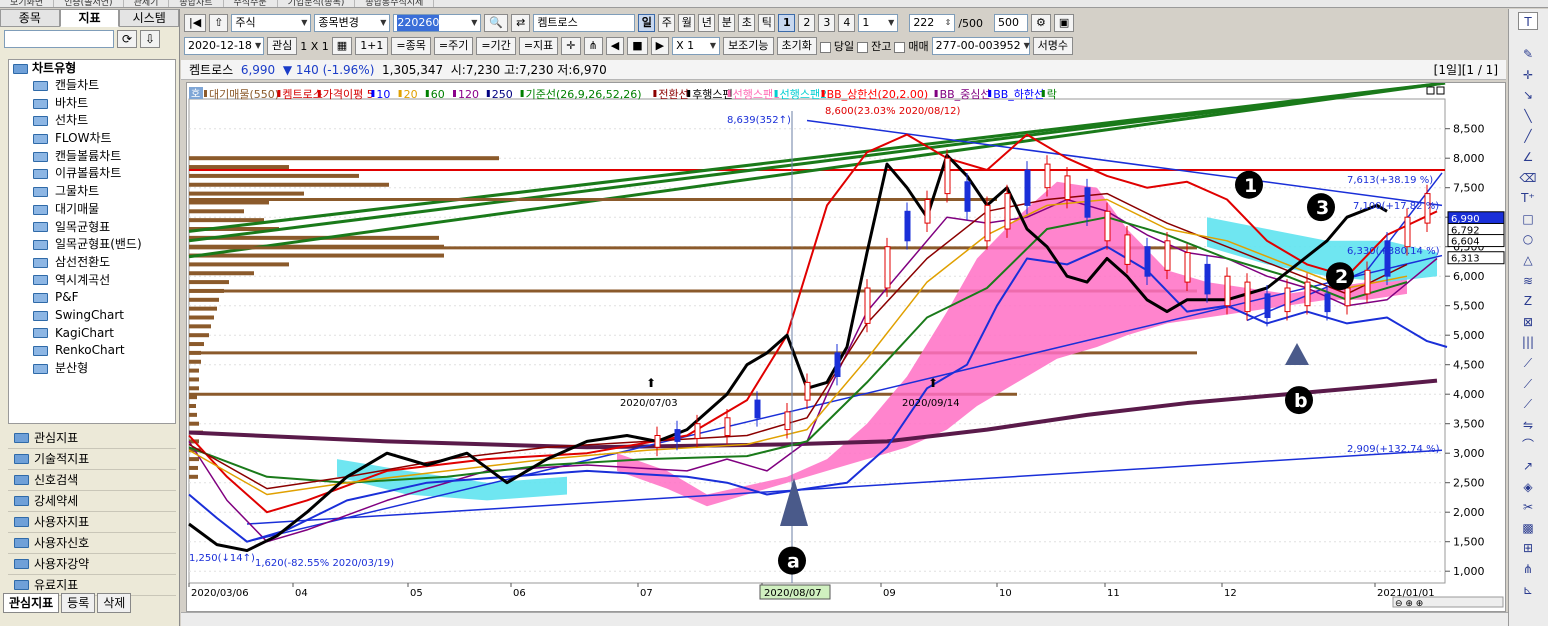 The image size is (1548, 626). I want to click on delete-button: 삭제, so click(114, 603).